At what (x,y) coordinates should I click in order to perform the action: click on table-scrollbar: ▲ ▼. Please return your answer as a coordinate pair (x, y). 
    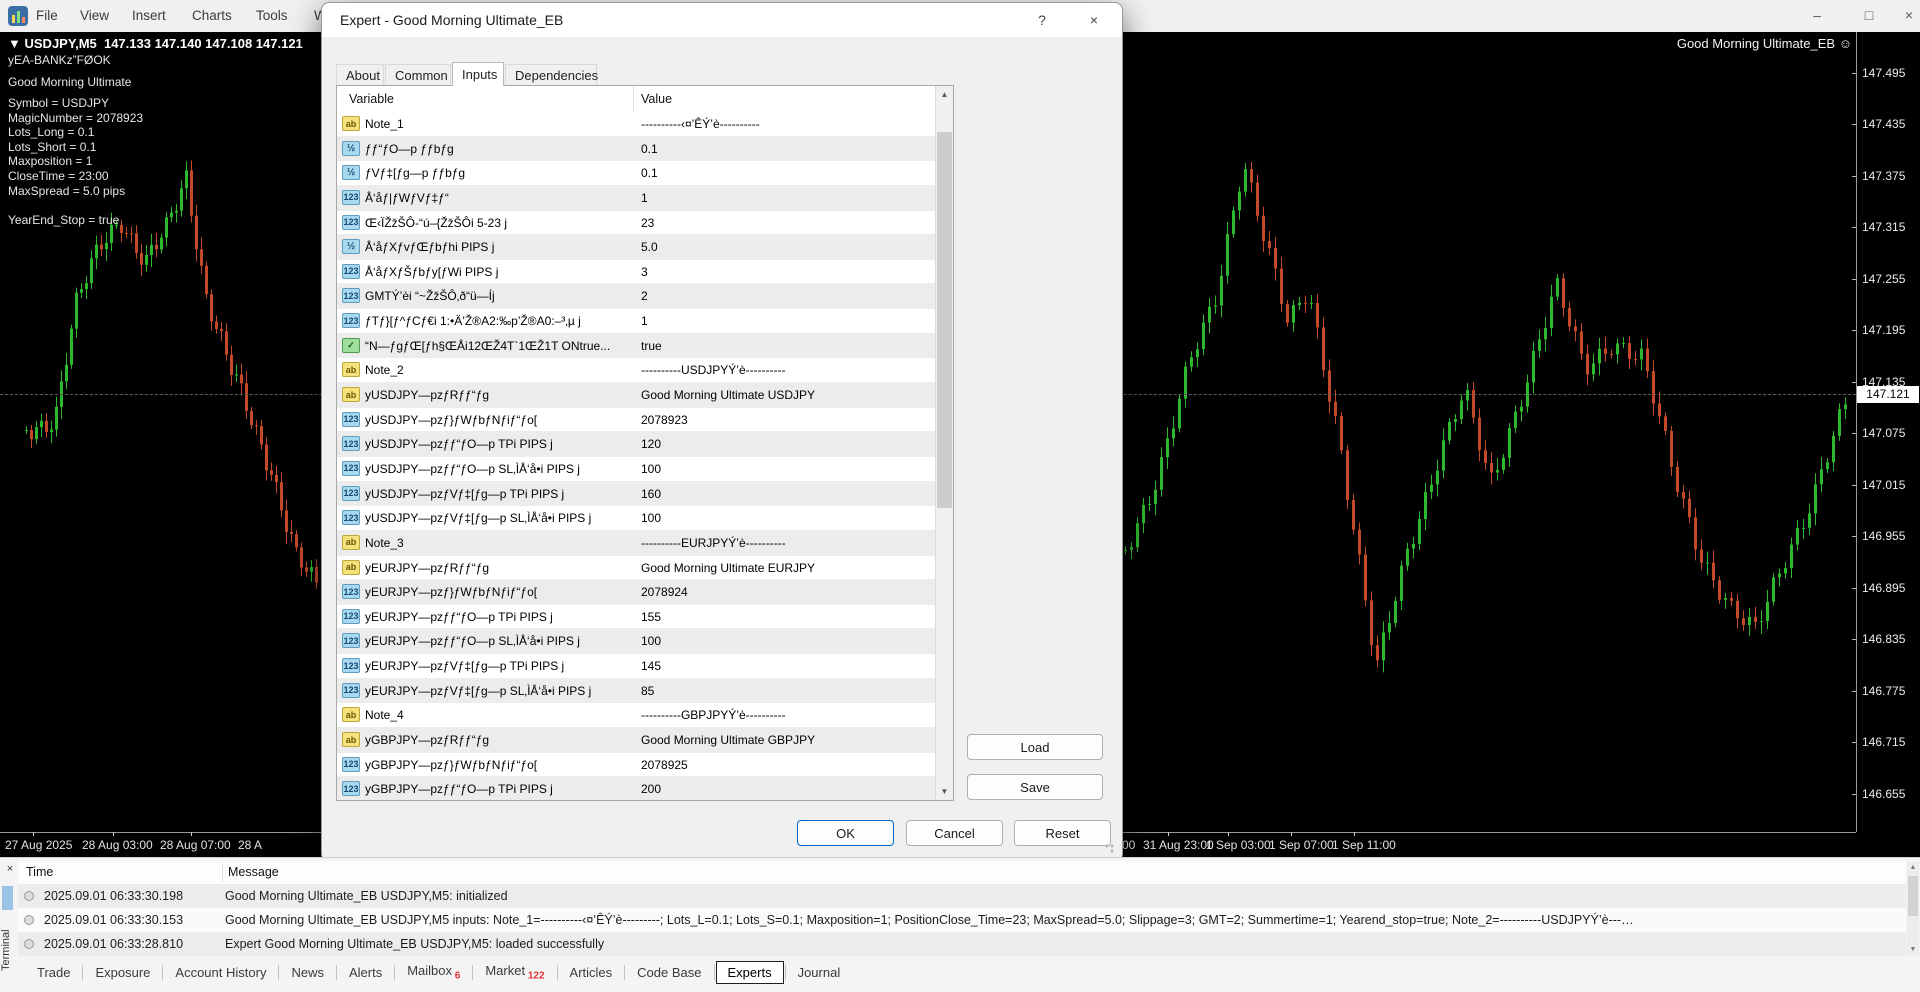
    Looking at the image, I should click on (944, 443).